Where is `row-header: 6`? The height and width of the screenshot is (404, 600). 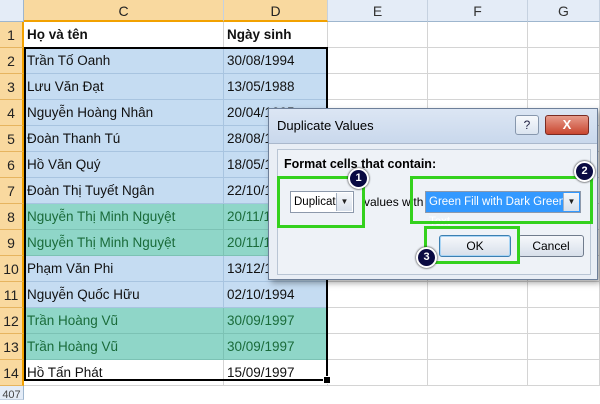 row-header: 6 is located at coordinates (12, 165).